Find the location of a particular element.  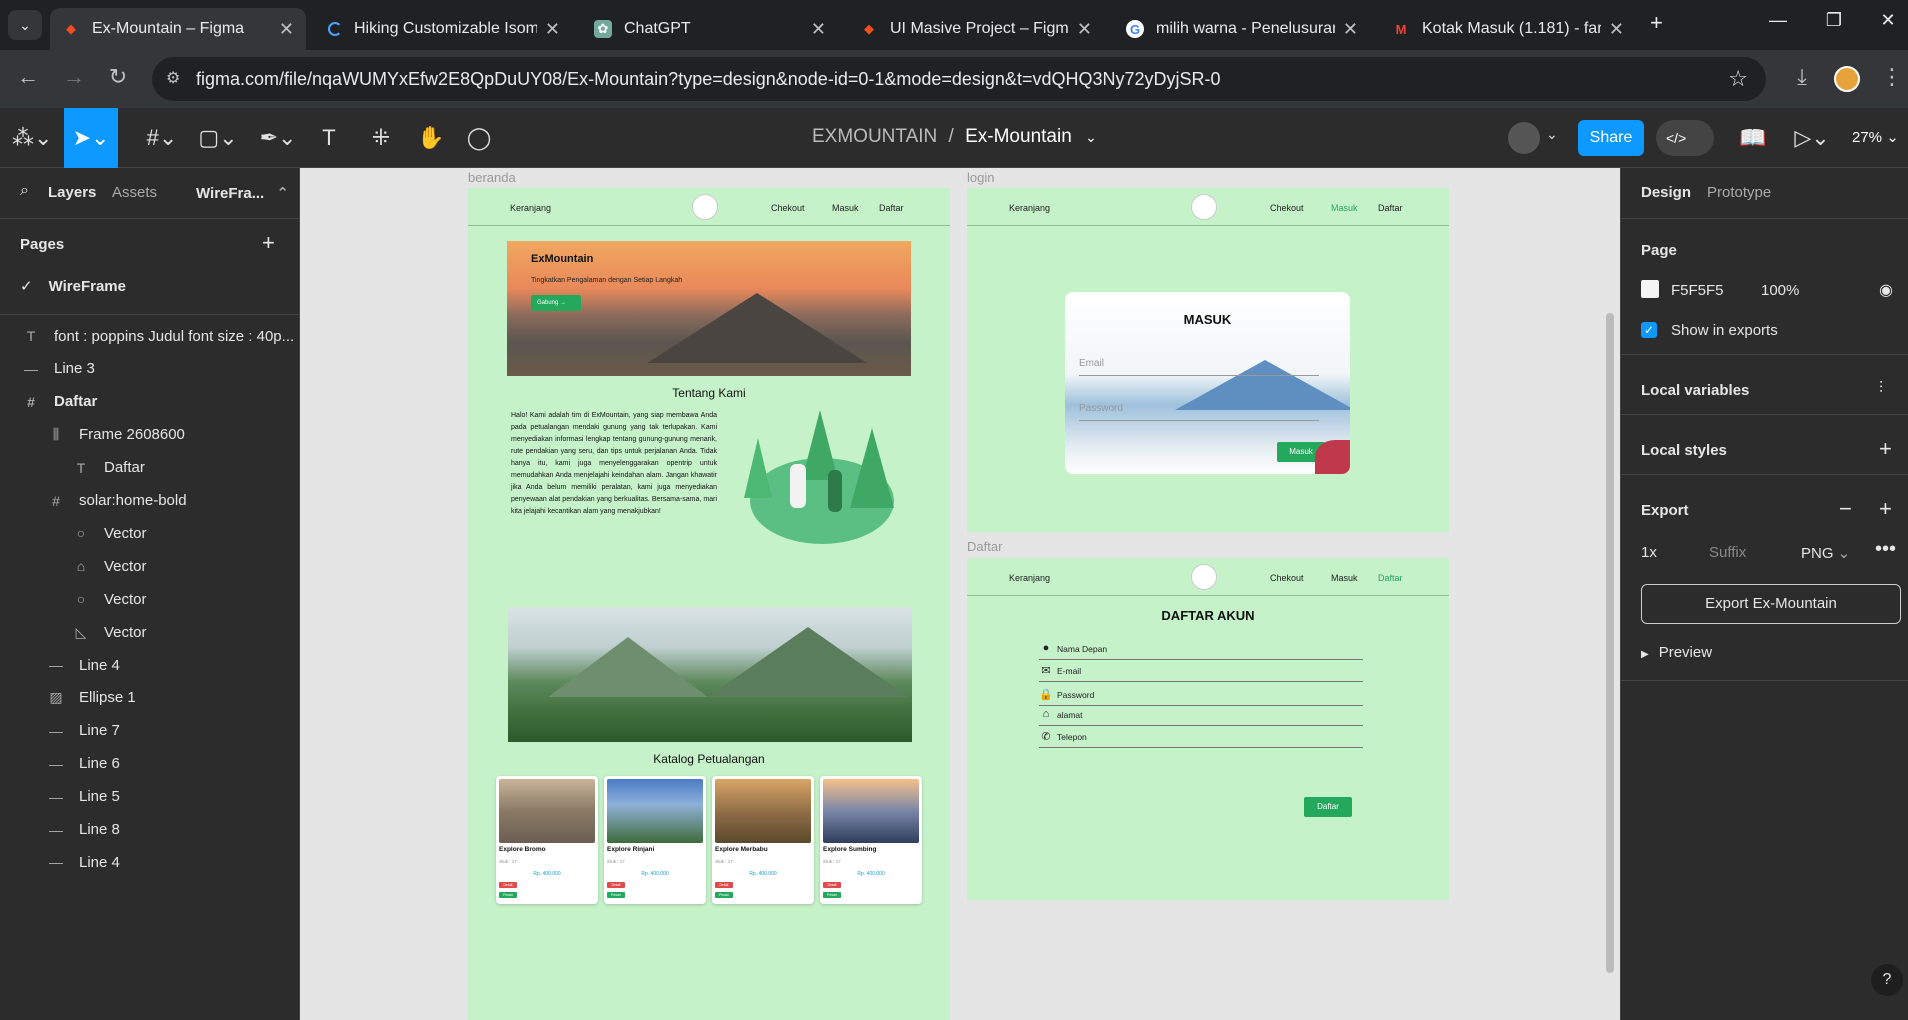

tab-prototype: Prototype is located at coordinates (1739, 192).